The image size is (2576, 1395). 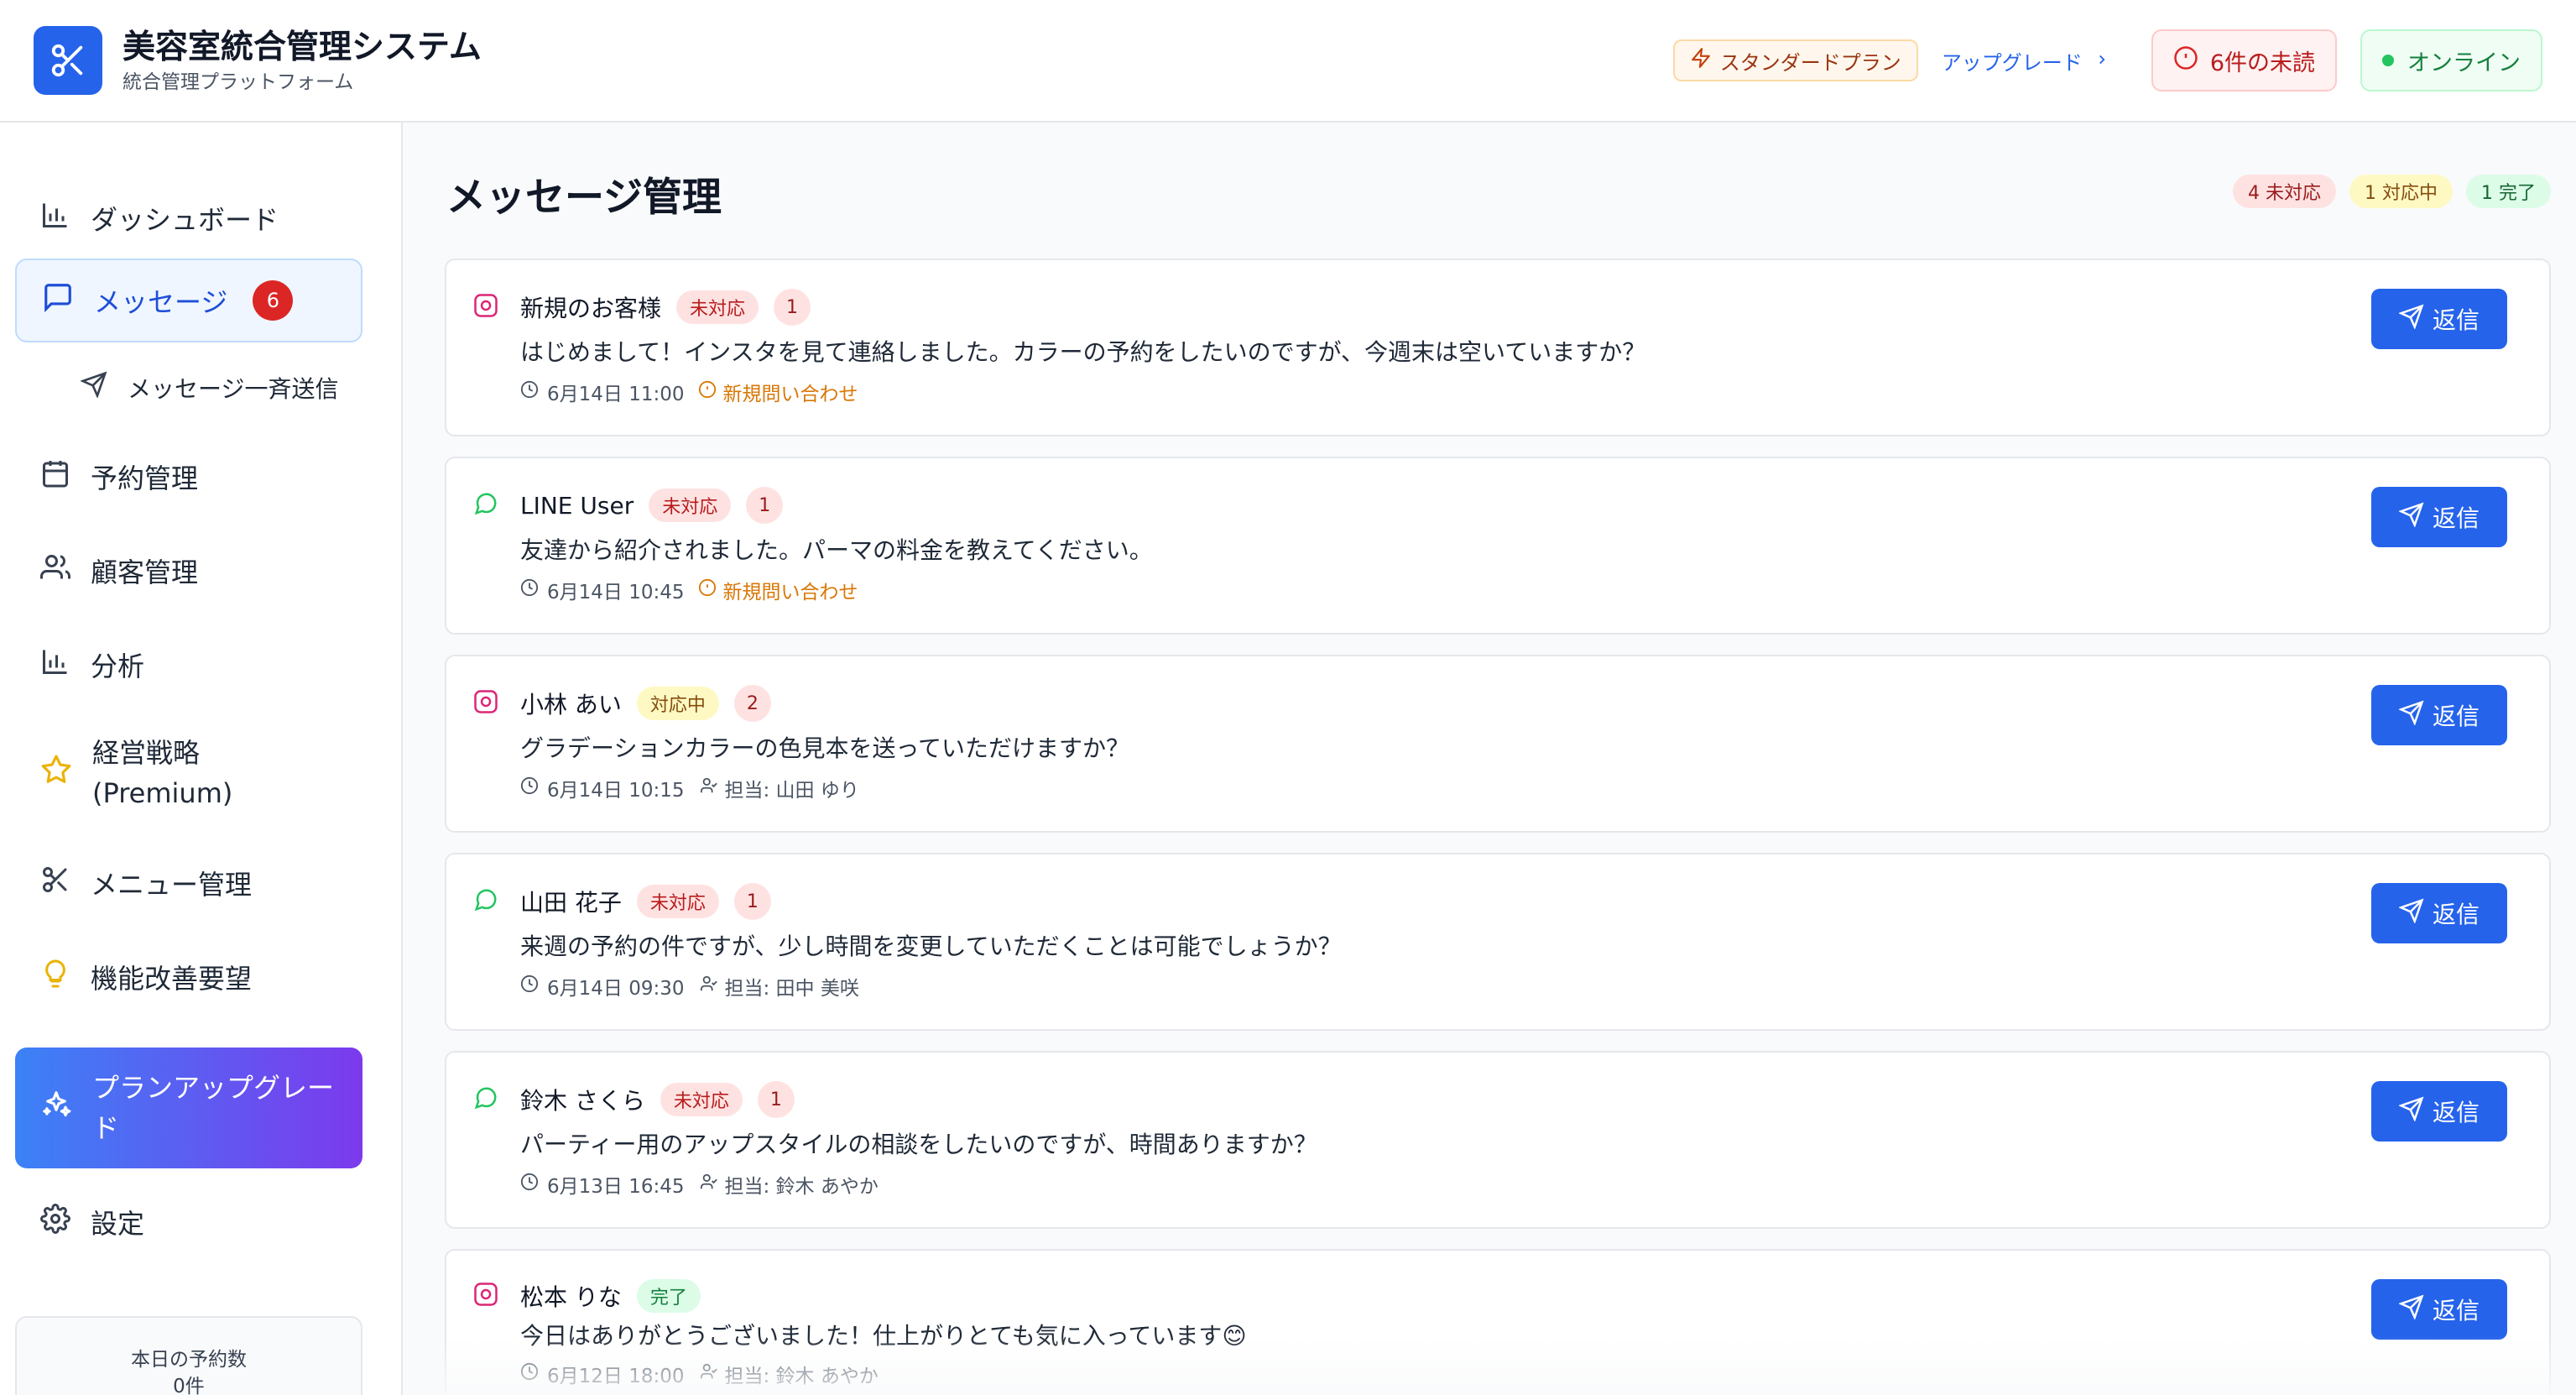 I want to click on assignee-tag: 担当: 鈴木 あやか, so click(x=789, y=1374).